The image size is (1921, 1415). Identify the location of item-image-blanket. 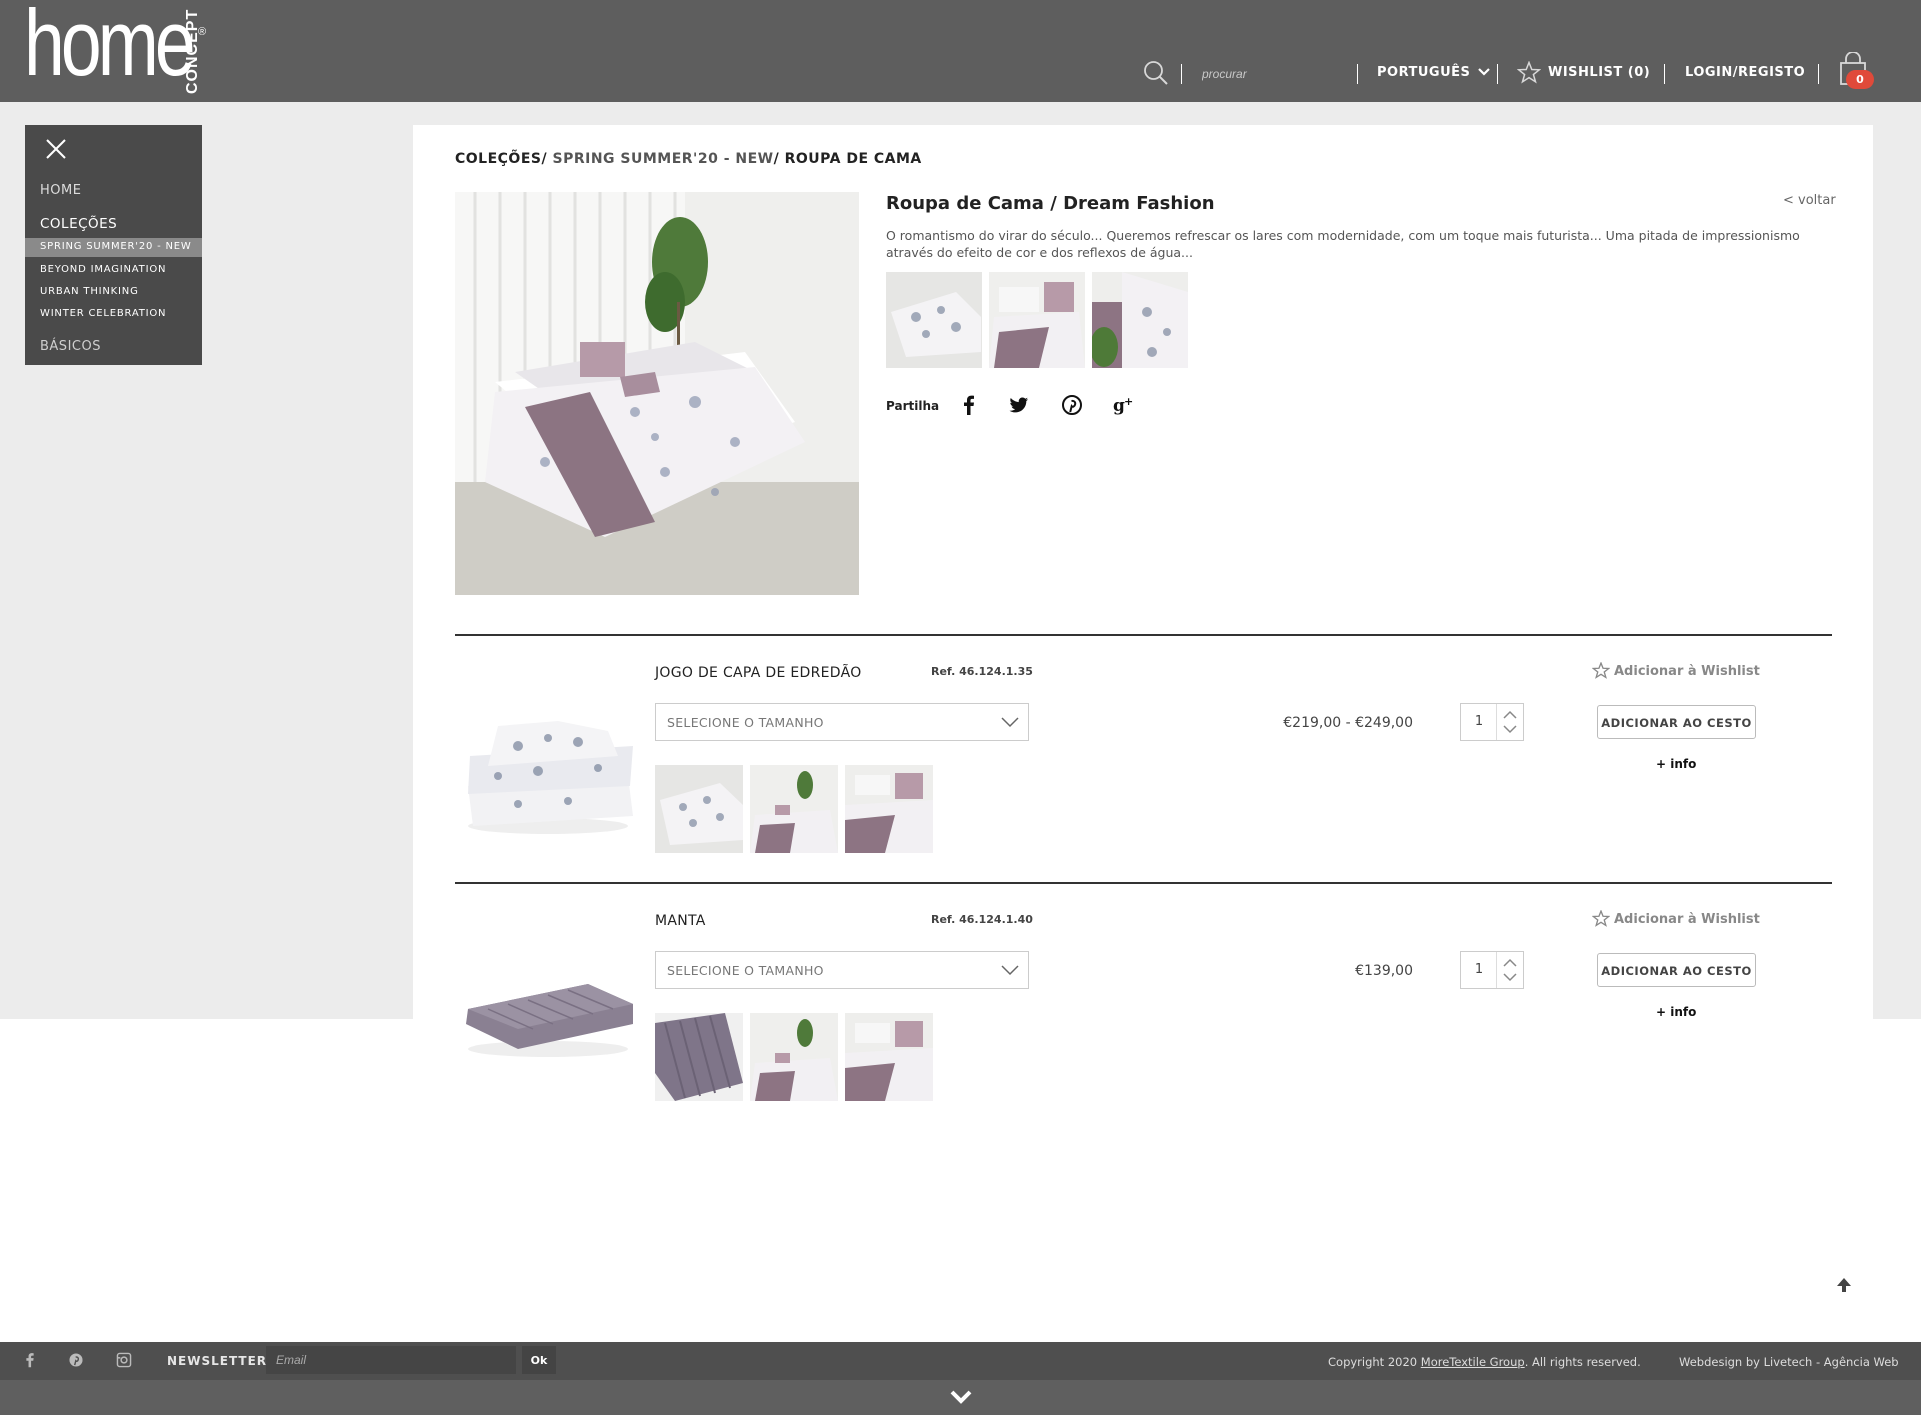
(548, 1014).